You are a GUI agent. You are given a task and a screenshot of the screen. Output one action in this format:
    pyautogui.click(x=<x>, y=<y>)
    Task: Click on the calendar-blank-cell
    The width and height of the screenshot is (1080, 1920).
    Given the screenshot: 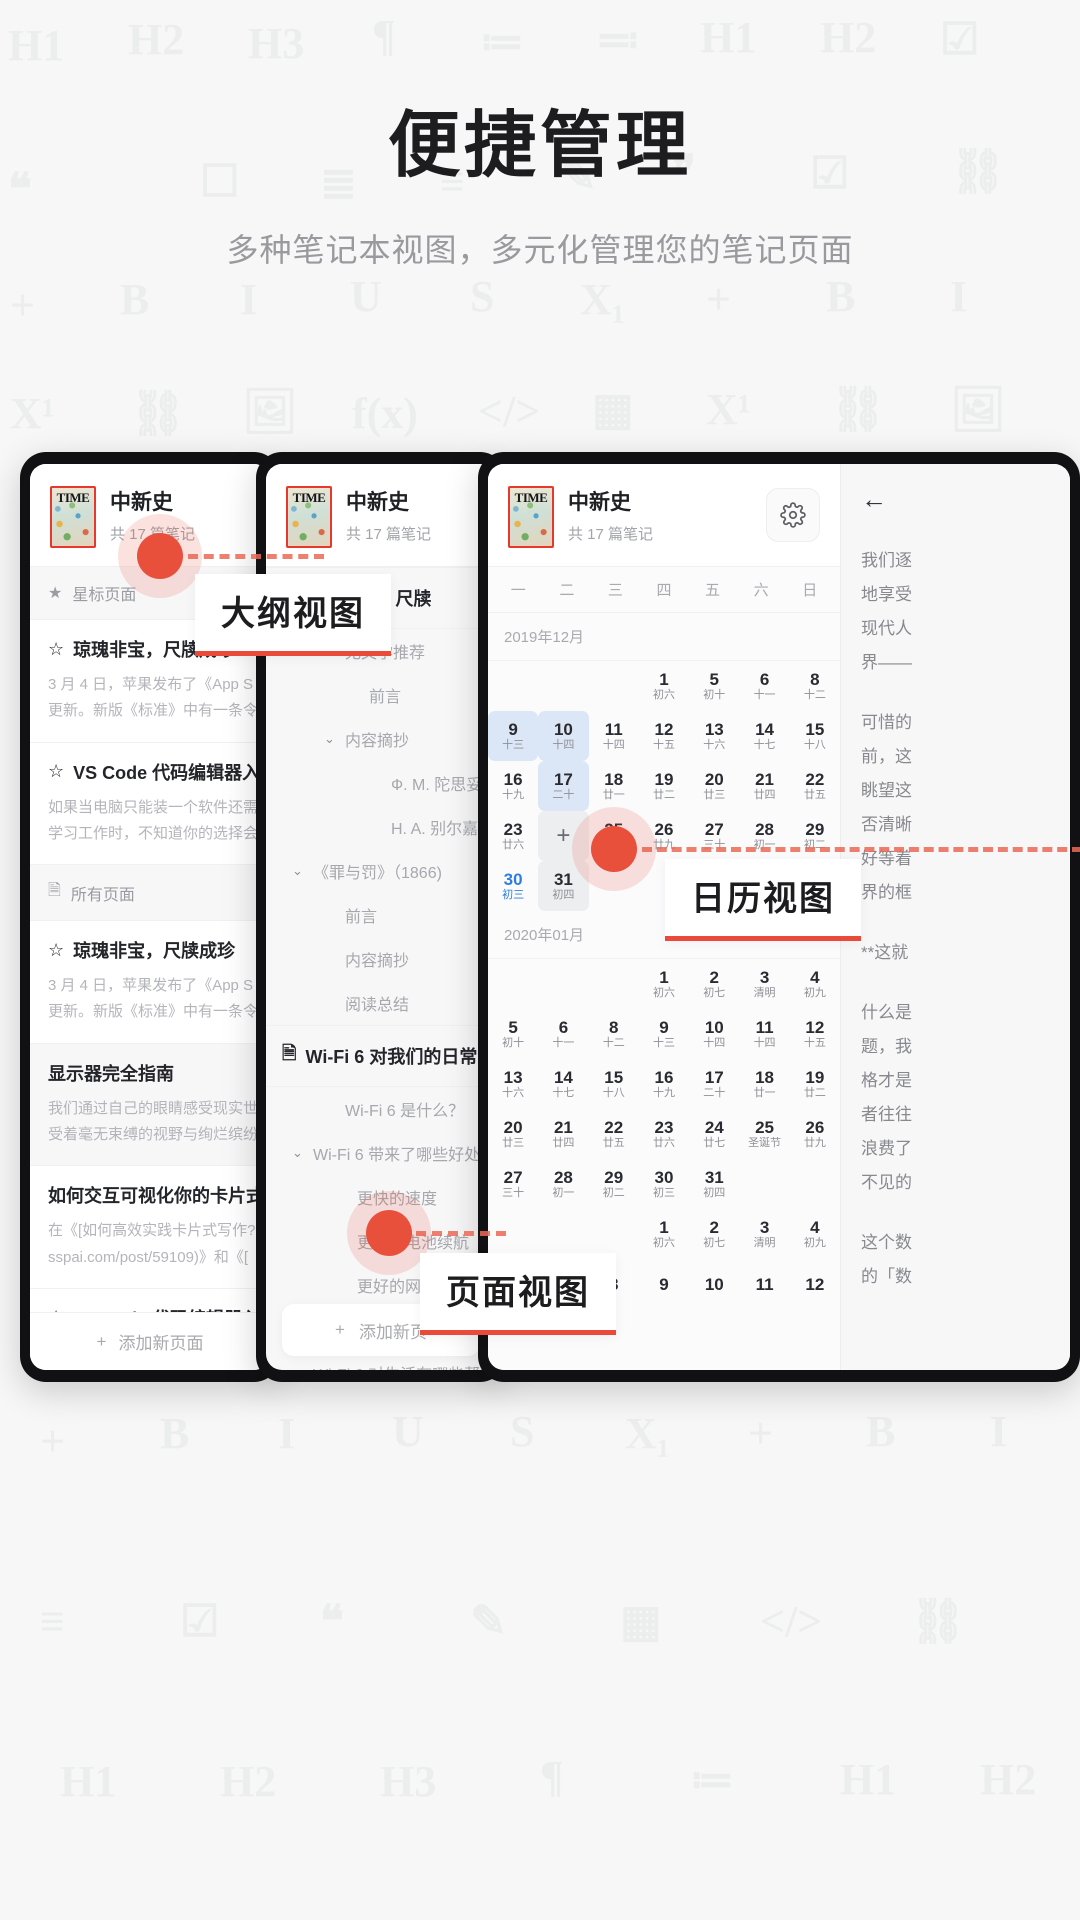 What is the action you would take?
    pyautogui.click(x=563, y=984)
    